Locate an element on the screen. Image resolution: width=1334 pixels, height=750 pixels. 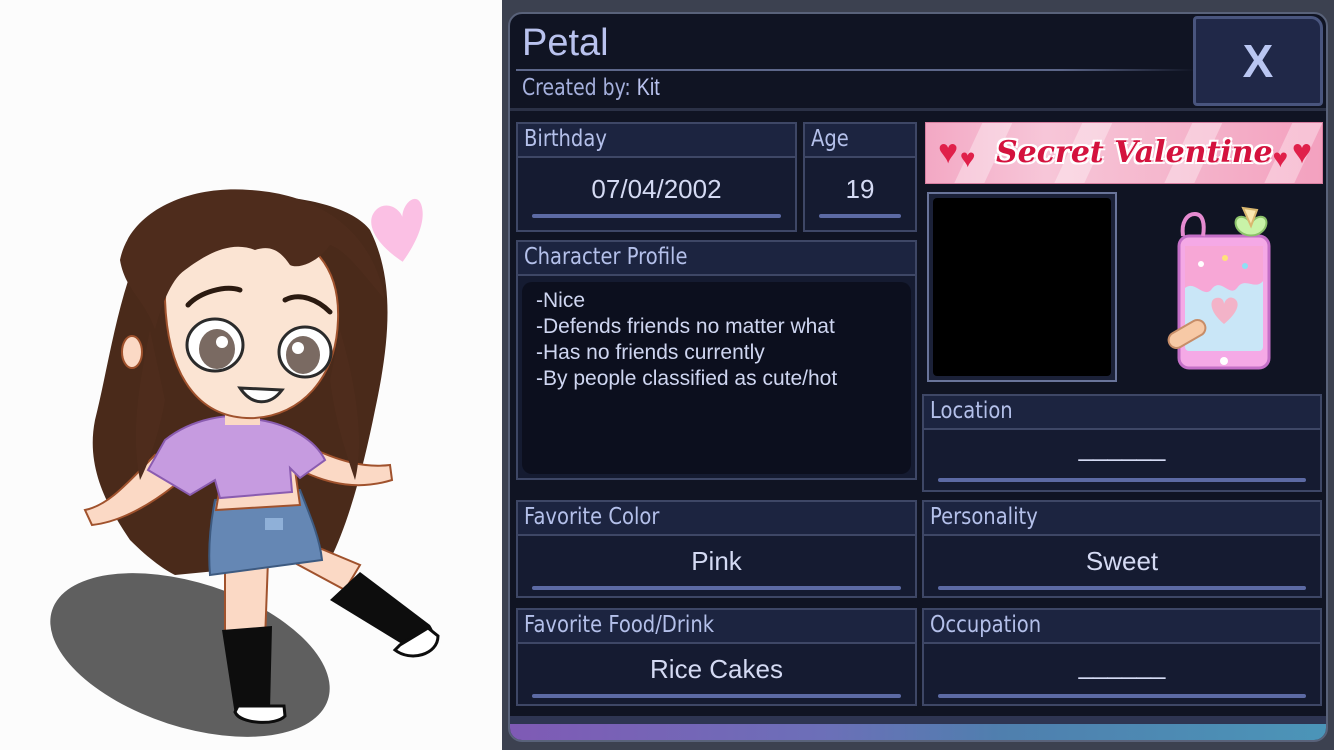
x-icon: X is located at coordinates (1258, 61).